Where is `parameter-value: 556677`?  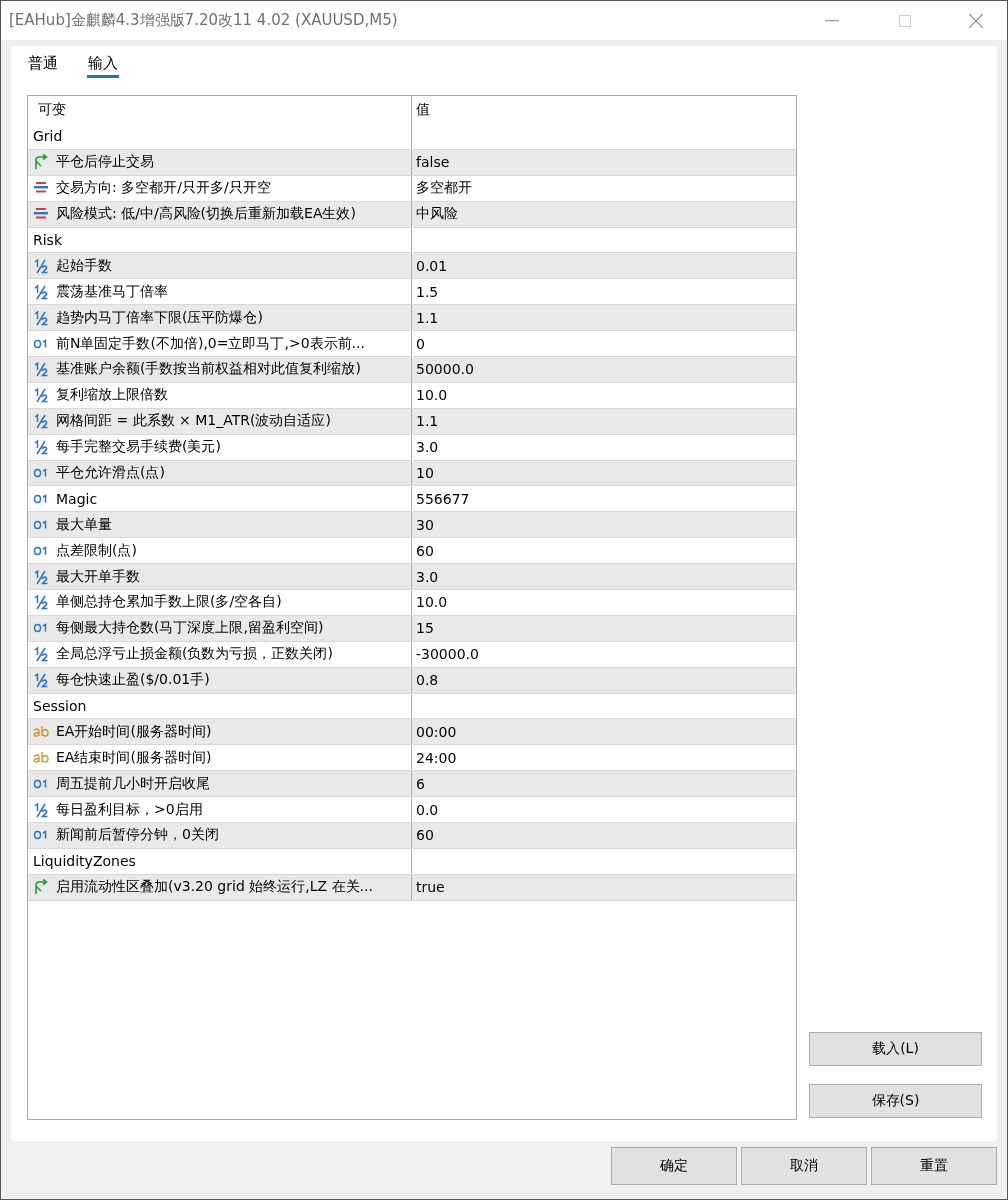 parameter-value: 556677 is located at coordinates (443, 498).